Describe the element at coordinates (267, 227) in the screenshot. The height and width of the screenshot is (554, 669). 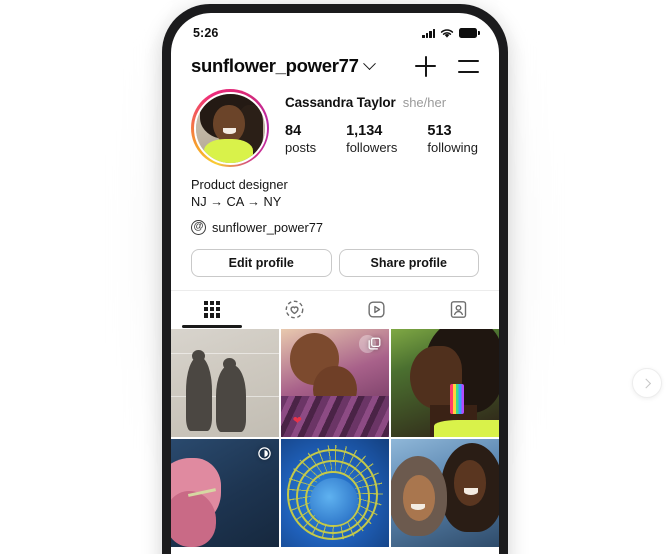
I see `threads-handle: sunflower_power77` at that location.